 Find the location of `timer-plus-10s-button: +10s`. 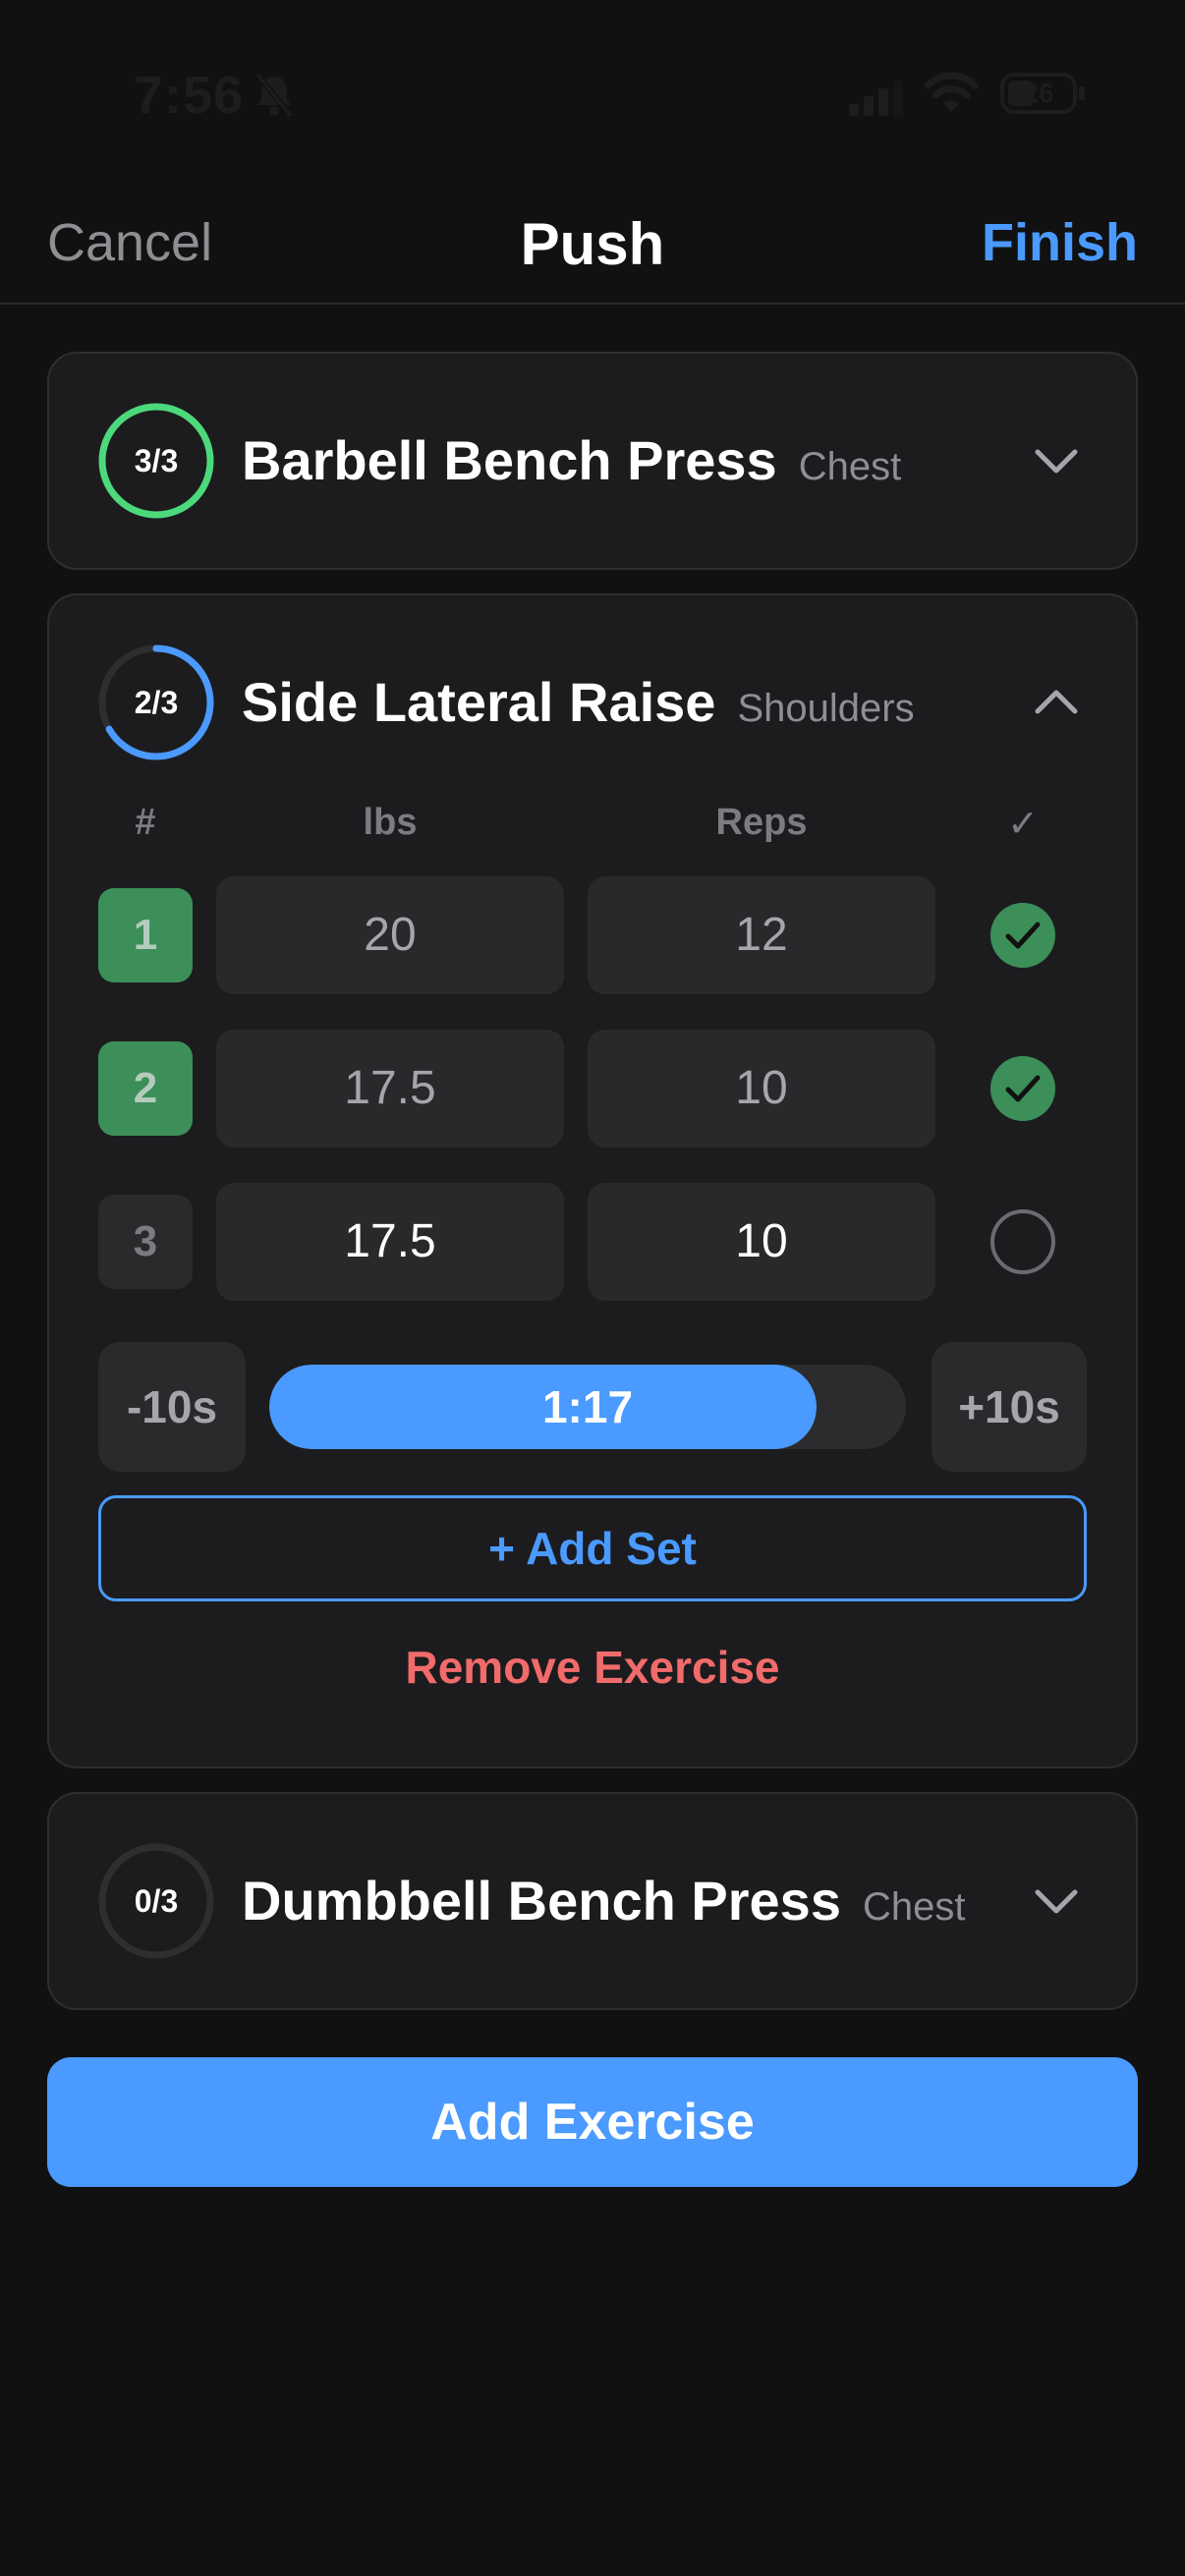

timer-plus-10s-button: +10s is located at coordinates (1009, 1407).